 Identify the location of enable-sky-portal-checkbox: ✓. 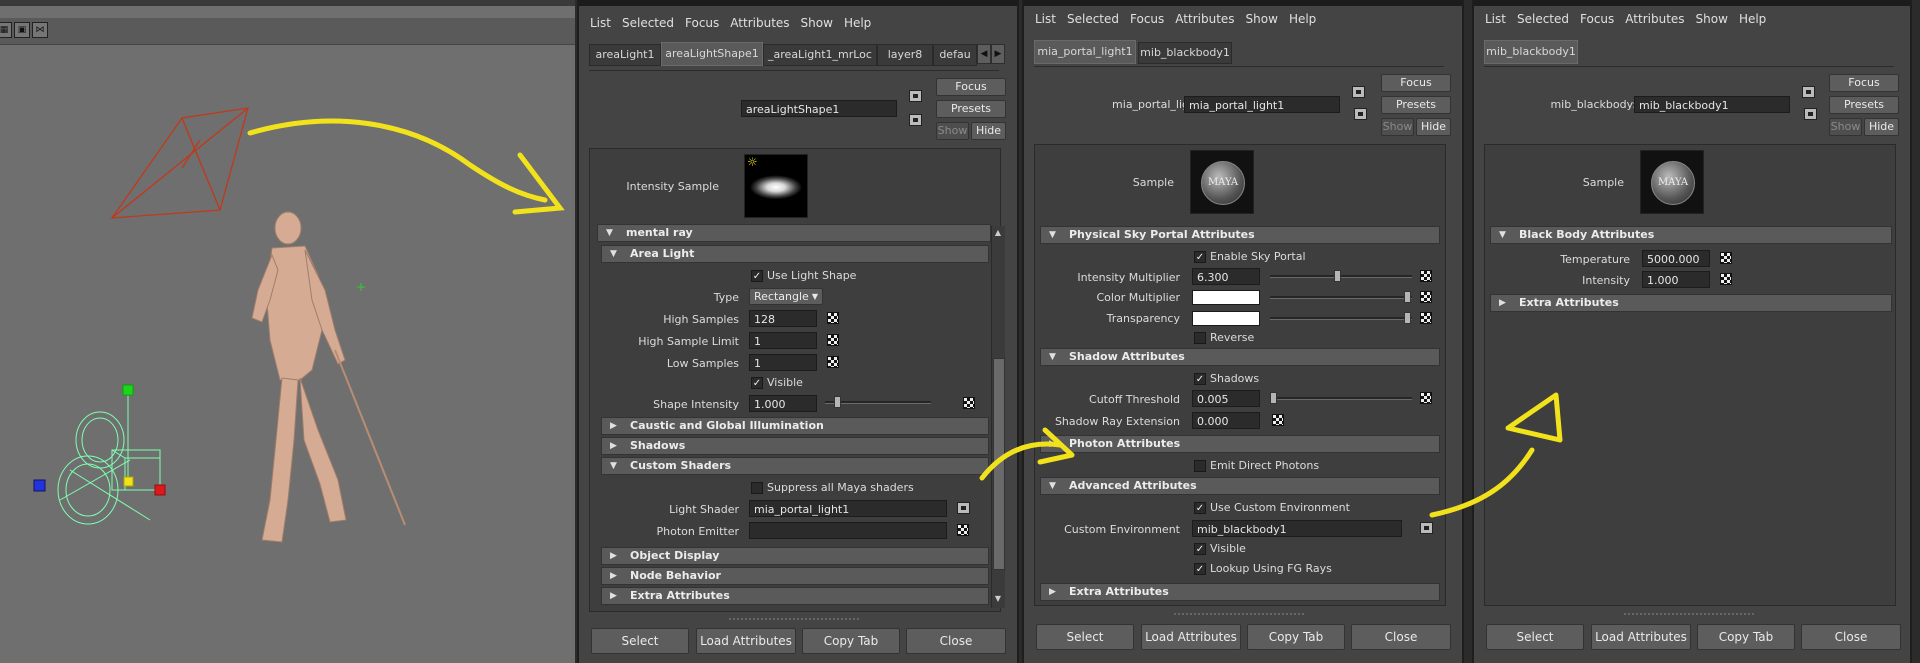
(1200, 257).